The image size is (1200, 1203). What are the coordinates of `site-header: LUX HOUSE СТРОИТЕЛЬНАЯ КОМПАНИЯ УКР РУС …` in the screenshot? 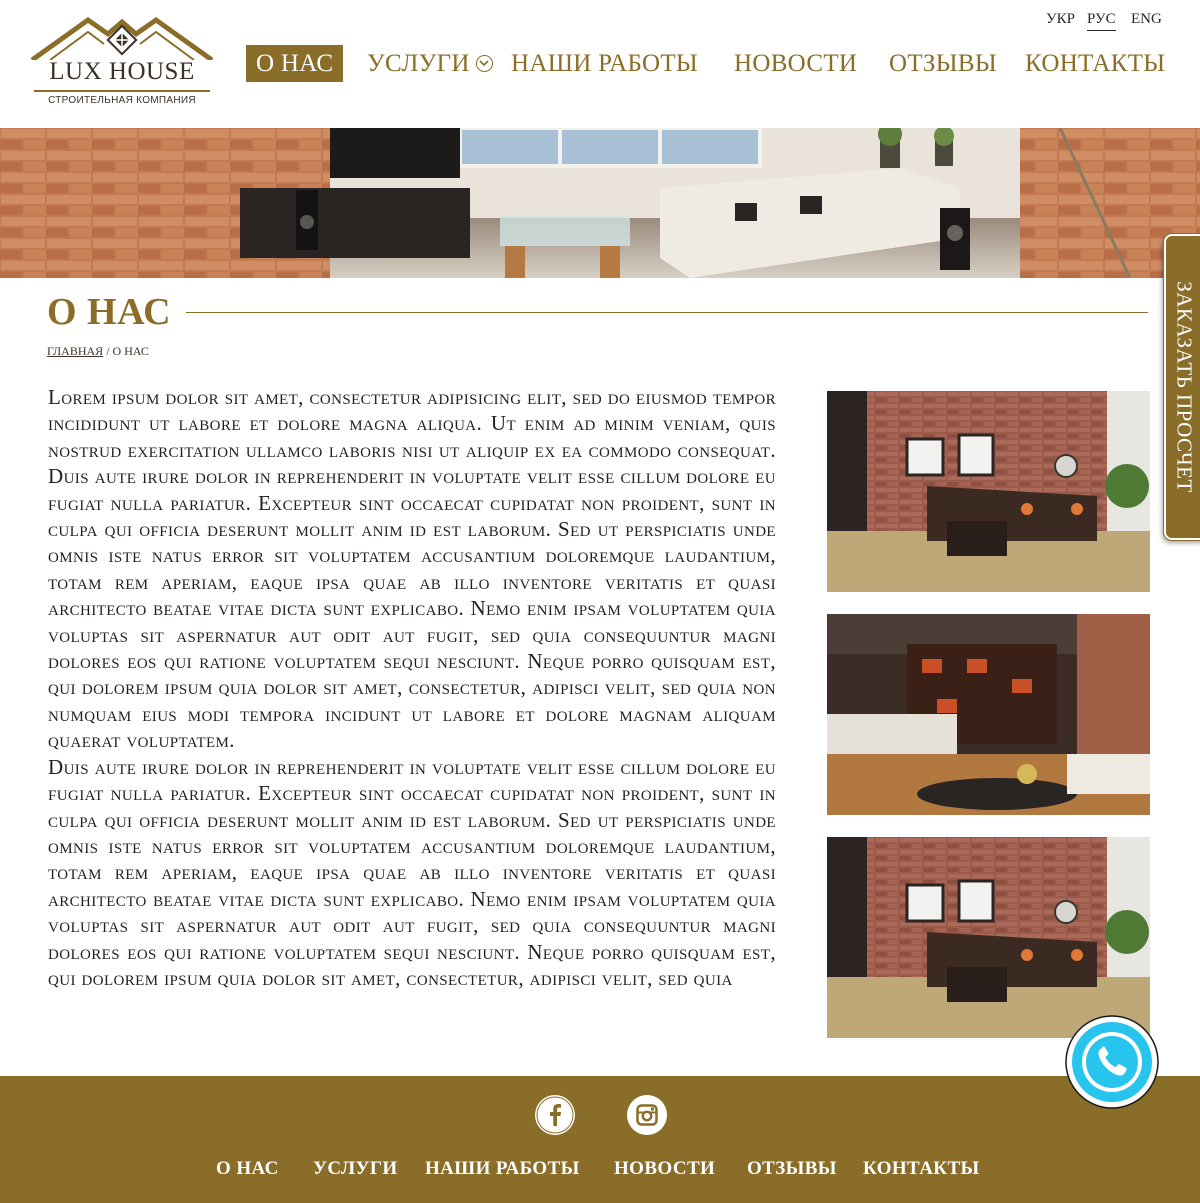 It's located at (600, 64).